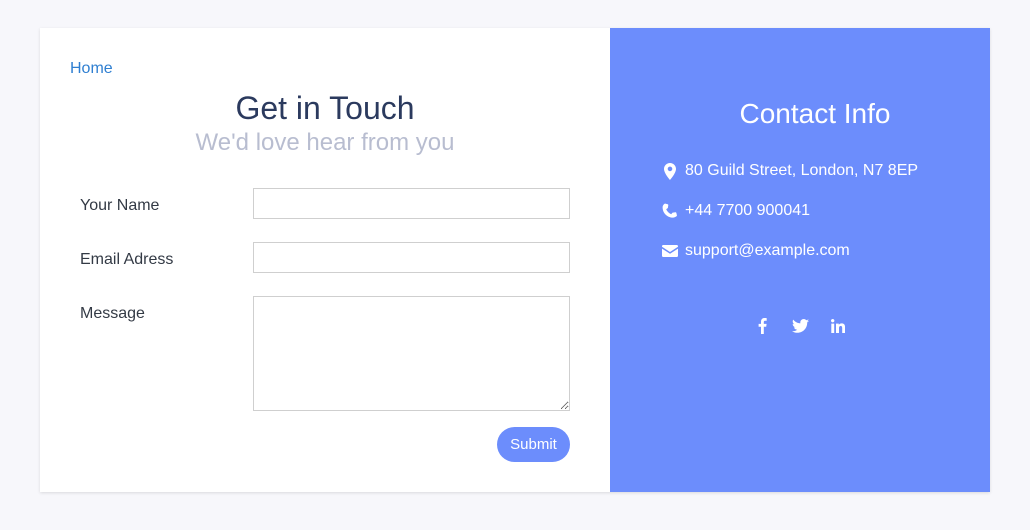  Describe the element at coordinates (127, 259) in the screenshot. I see `email-label: Email Adress` at that location.